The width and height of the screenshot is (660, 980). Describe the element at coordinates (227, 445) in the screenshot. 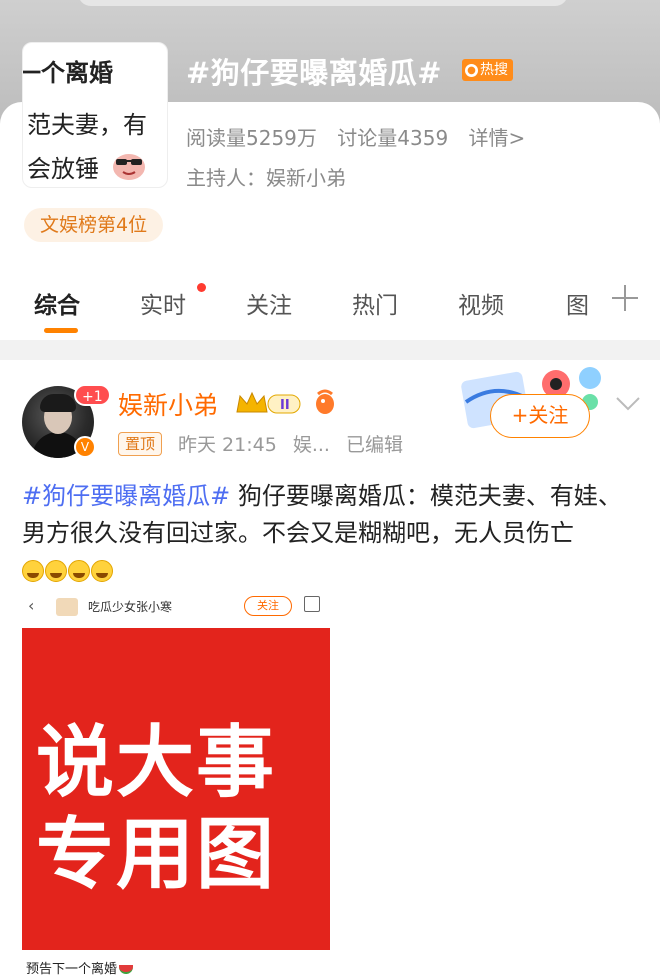

I see `post-time: 昨天 21:45` at that location.